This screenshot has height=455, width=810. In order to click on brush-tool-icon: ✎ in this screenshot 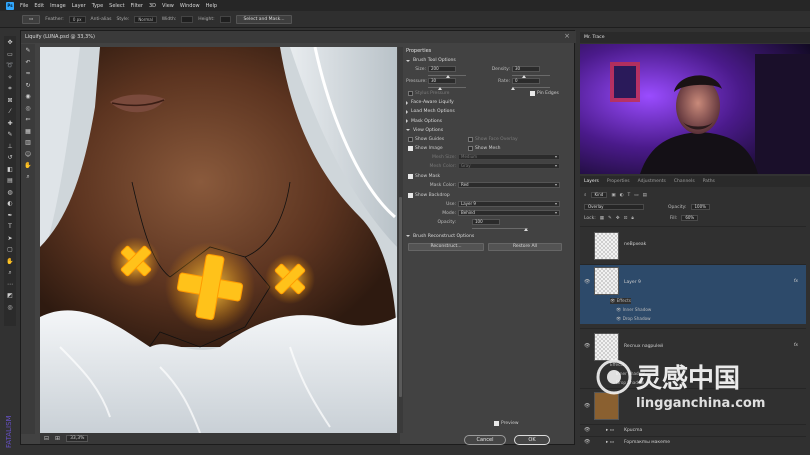, I will do `click(10, 134)`.